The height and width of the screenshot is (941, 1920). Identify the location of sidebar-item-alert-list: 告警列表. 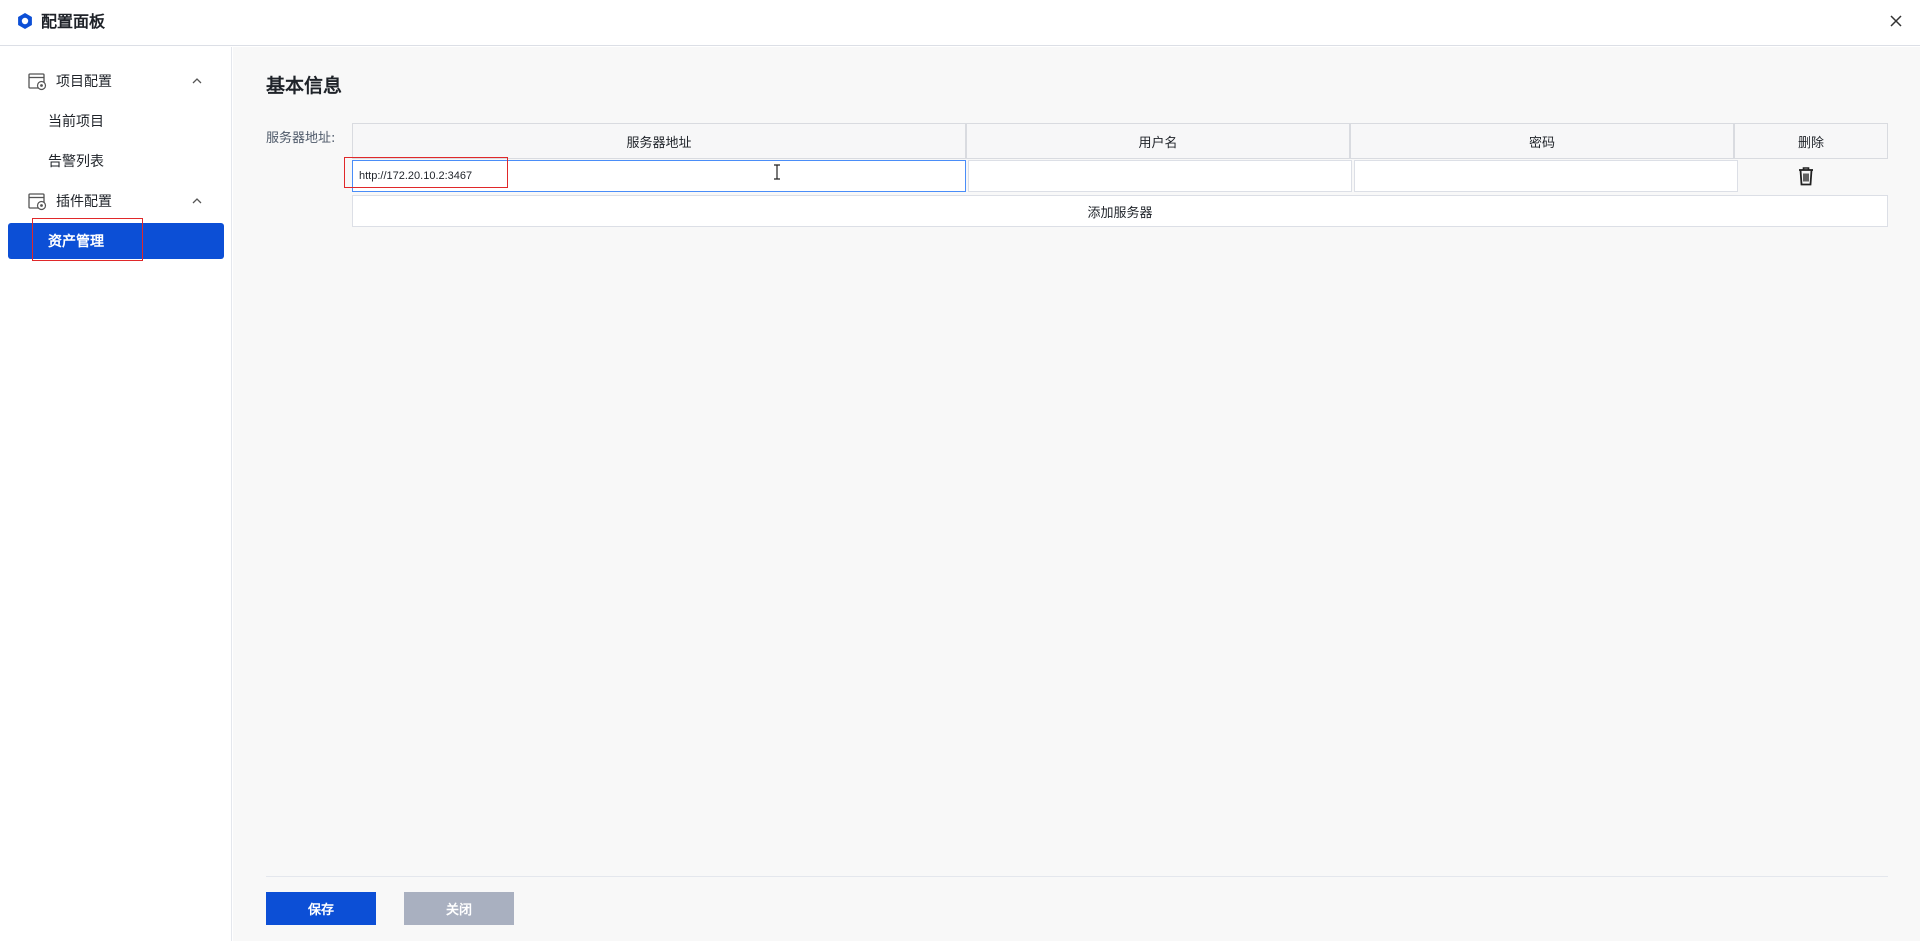
(116, 161).